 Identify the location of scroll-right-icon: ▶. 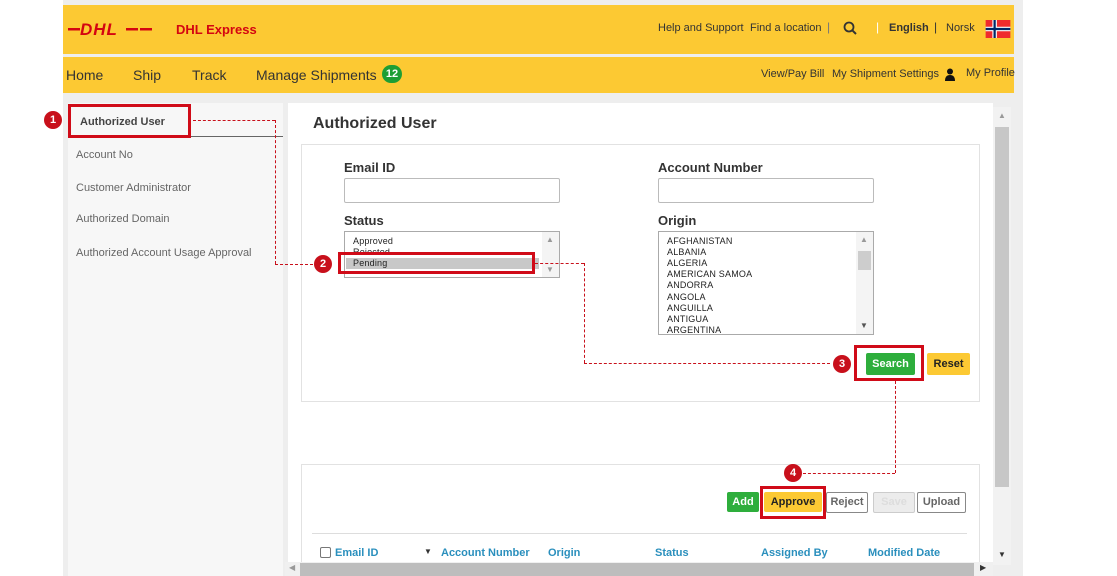
(983, 567).